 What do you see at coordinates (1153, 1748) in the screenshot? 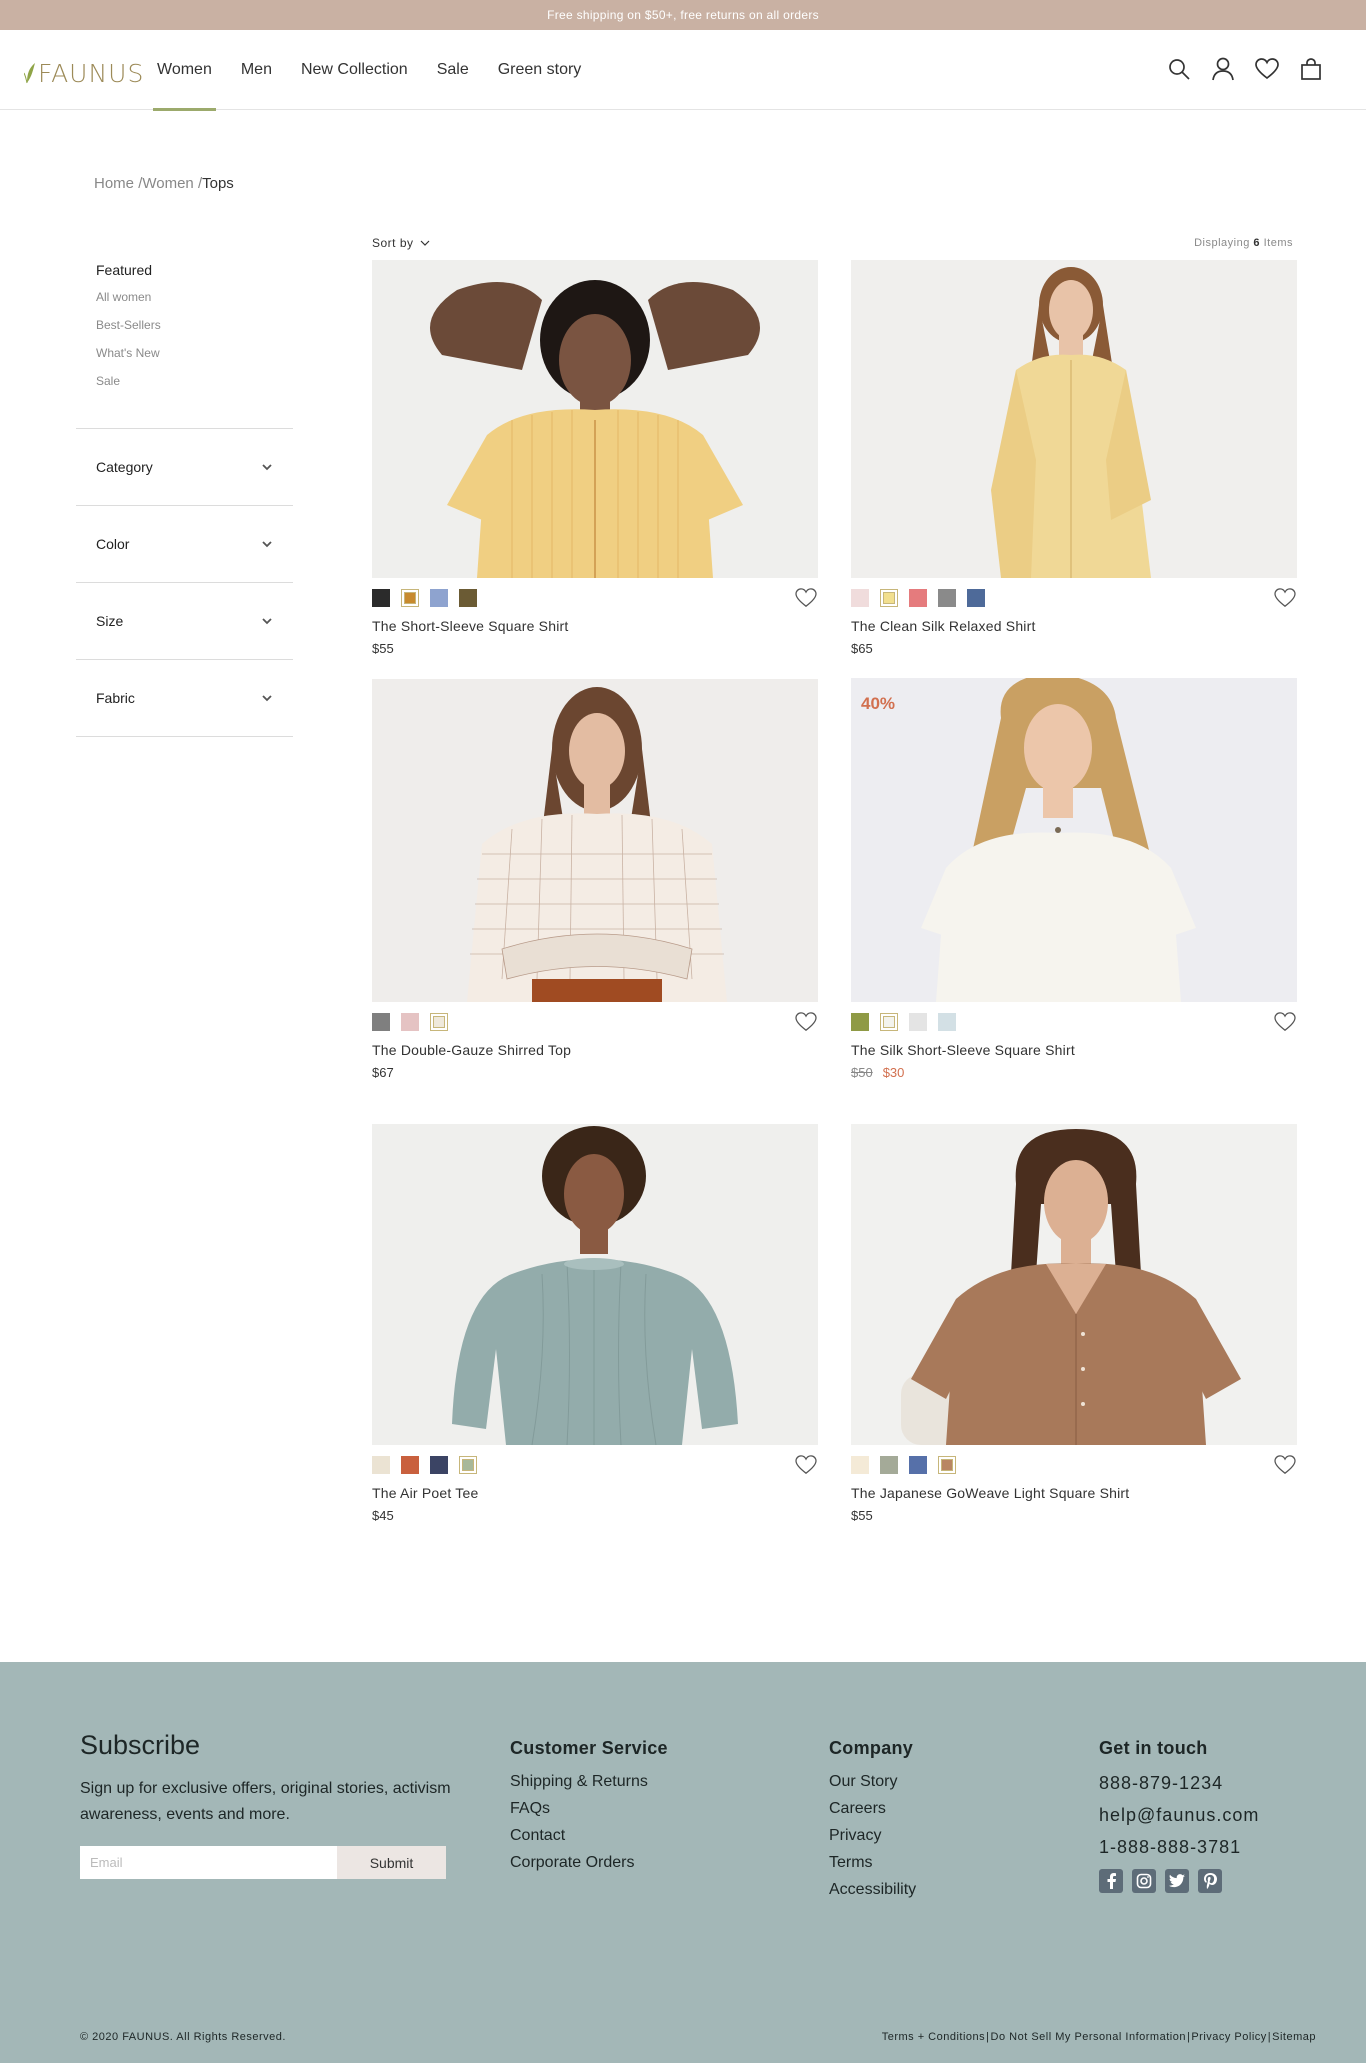
I see `column-title: Get in touch` at bounding box center [1153, 1748].